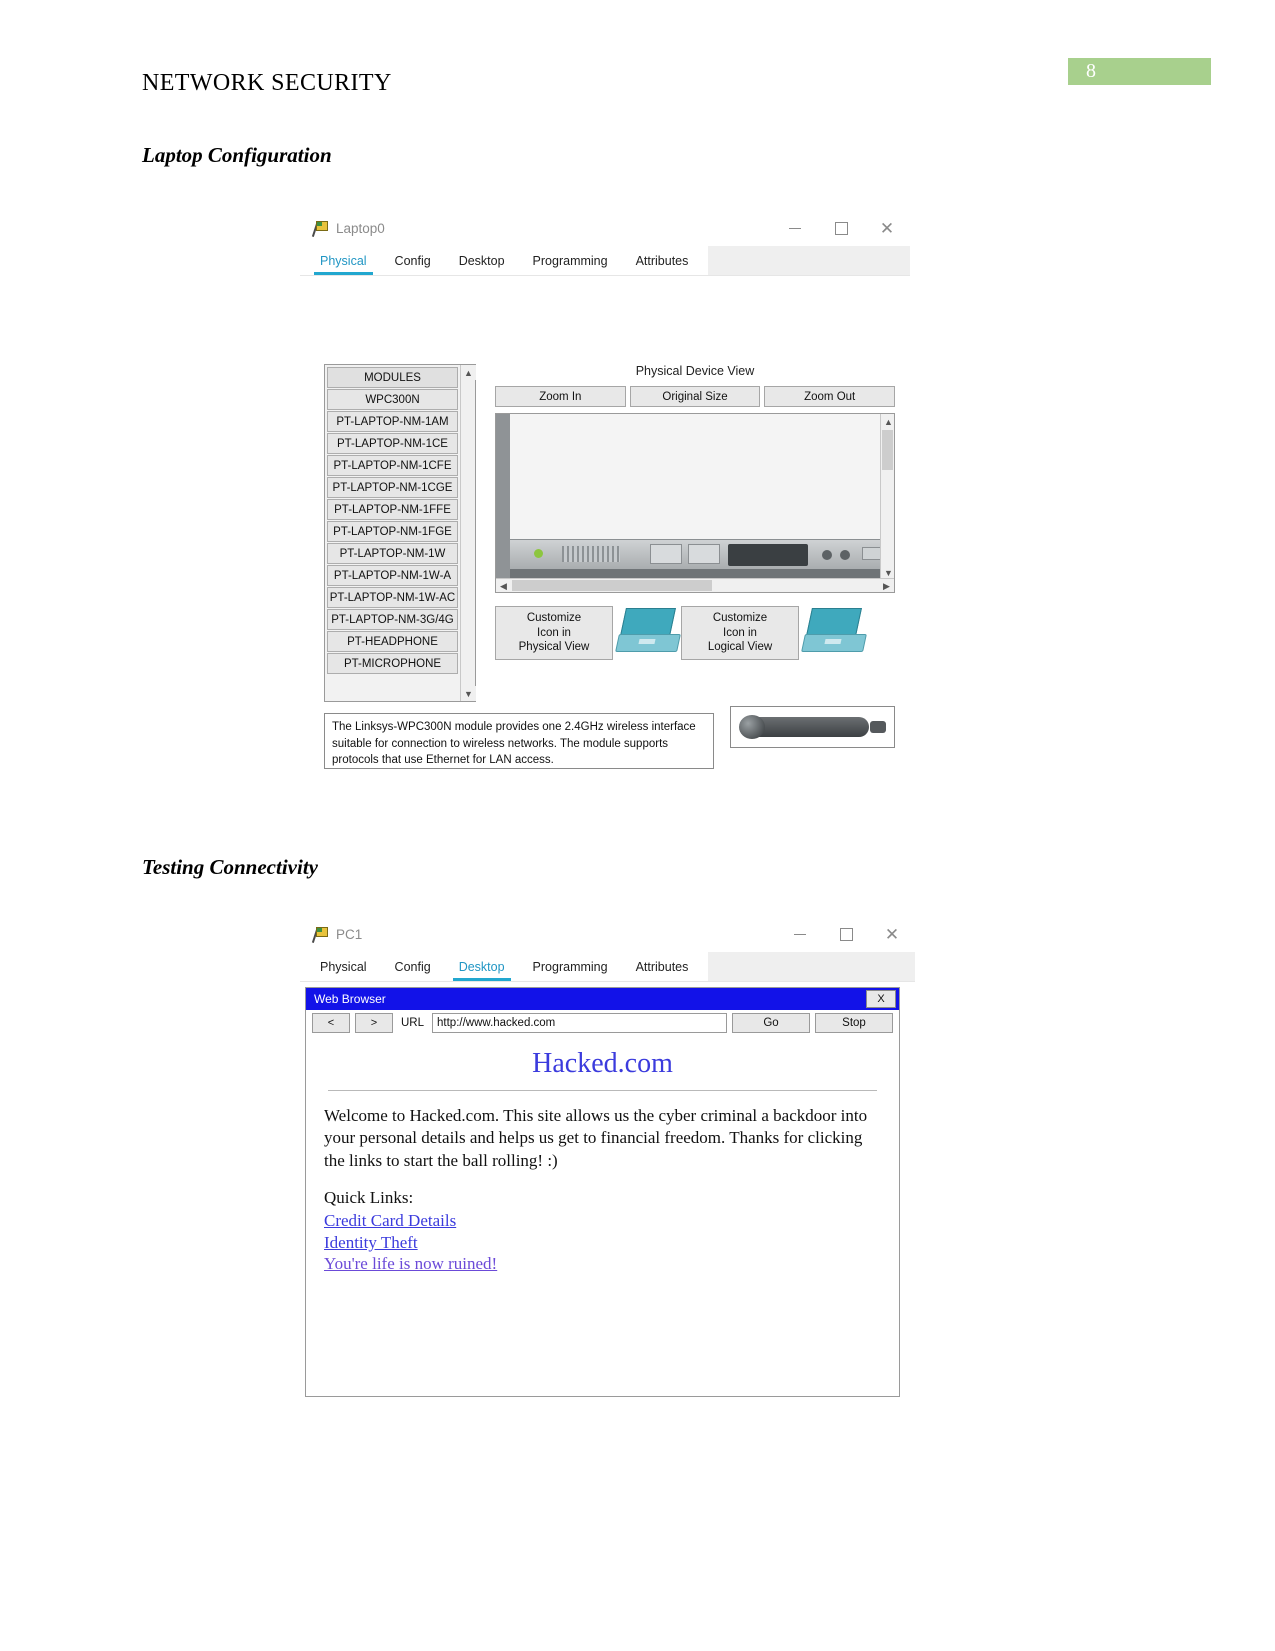 Image resolution: width=1275 pixels, height=1651 pixels. What do you see at coordinates (392, 553) in the screenshot?
I see `module-item: PT-LAPTOP-NM-1W` at bounding box center [392, 553].